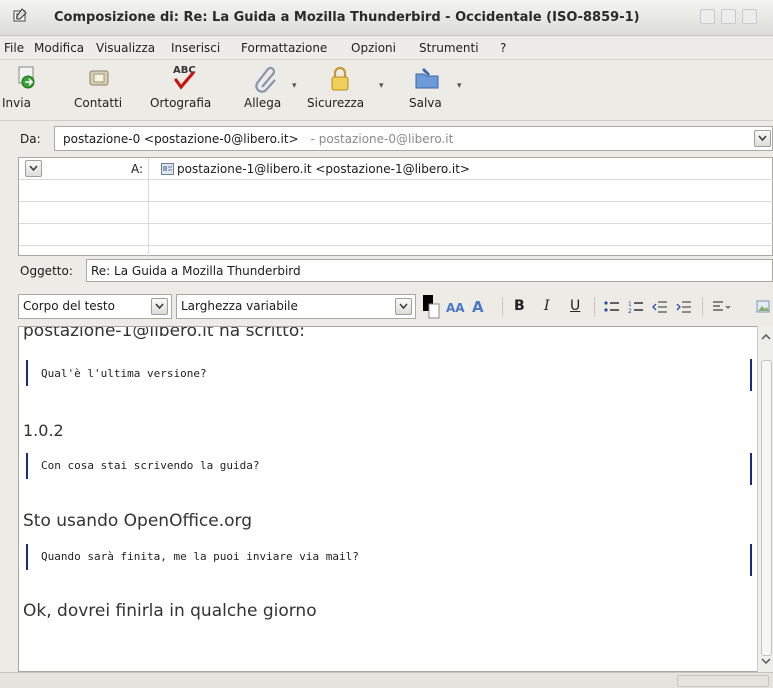  What do you see at coordinates (99, 78) in the screenshot?
I see `address-book-icon` at bounding box center [99, 78].